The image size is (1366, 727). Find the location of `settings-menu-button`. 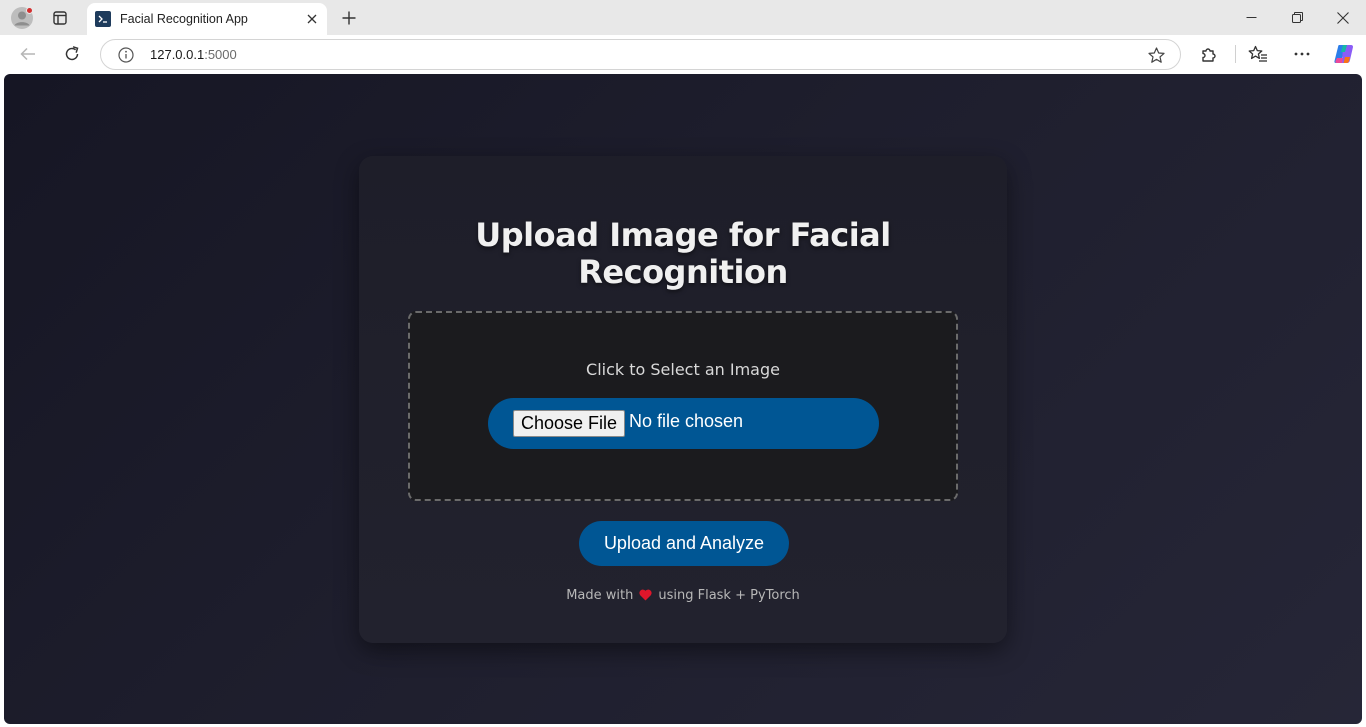

settings-menu-button is located at coordinates (1302, 54).